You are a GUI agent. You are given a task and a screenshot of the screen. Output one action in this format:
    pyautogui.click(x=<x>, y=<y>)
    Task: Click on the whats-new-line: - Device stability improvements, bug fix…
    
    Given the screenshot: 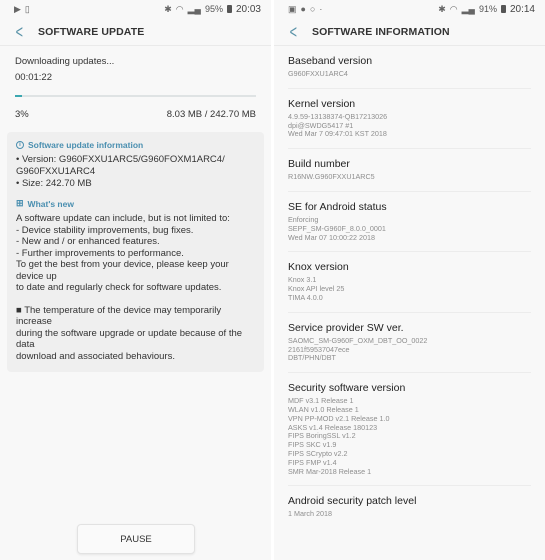 What is the action you would take?
    pyautogui.click(x=105, y=230)
    